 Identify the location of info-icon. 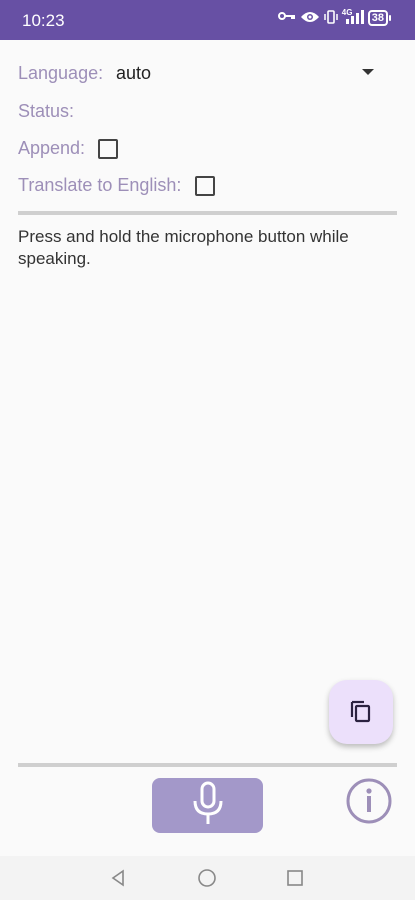
(369, 803).